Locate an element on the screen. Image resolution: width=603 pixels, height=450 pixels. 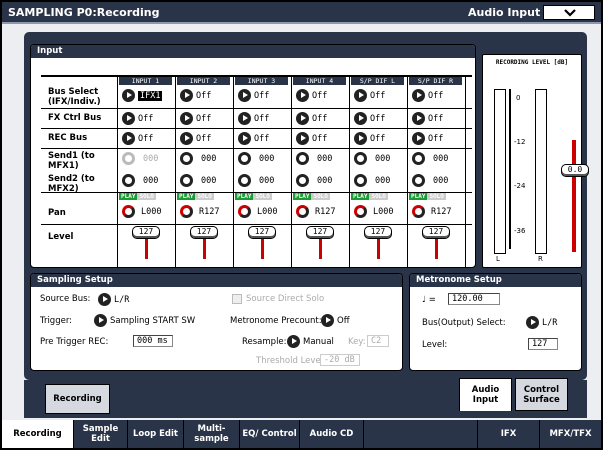
bottom-tab-audio-cd: Audio CD is located at coordinates (332, 434).